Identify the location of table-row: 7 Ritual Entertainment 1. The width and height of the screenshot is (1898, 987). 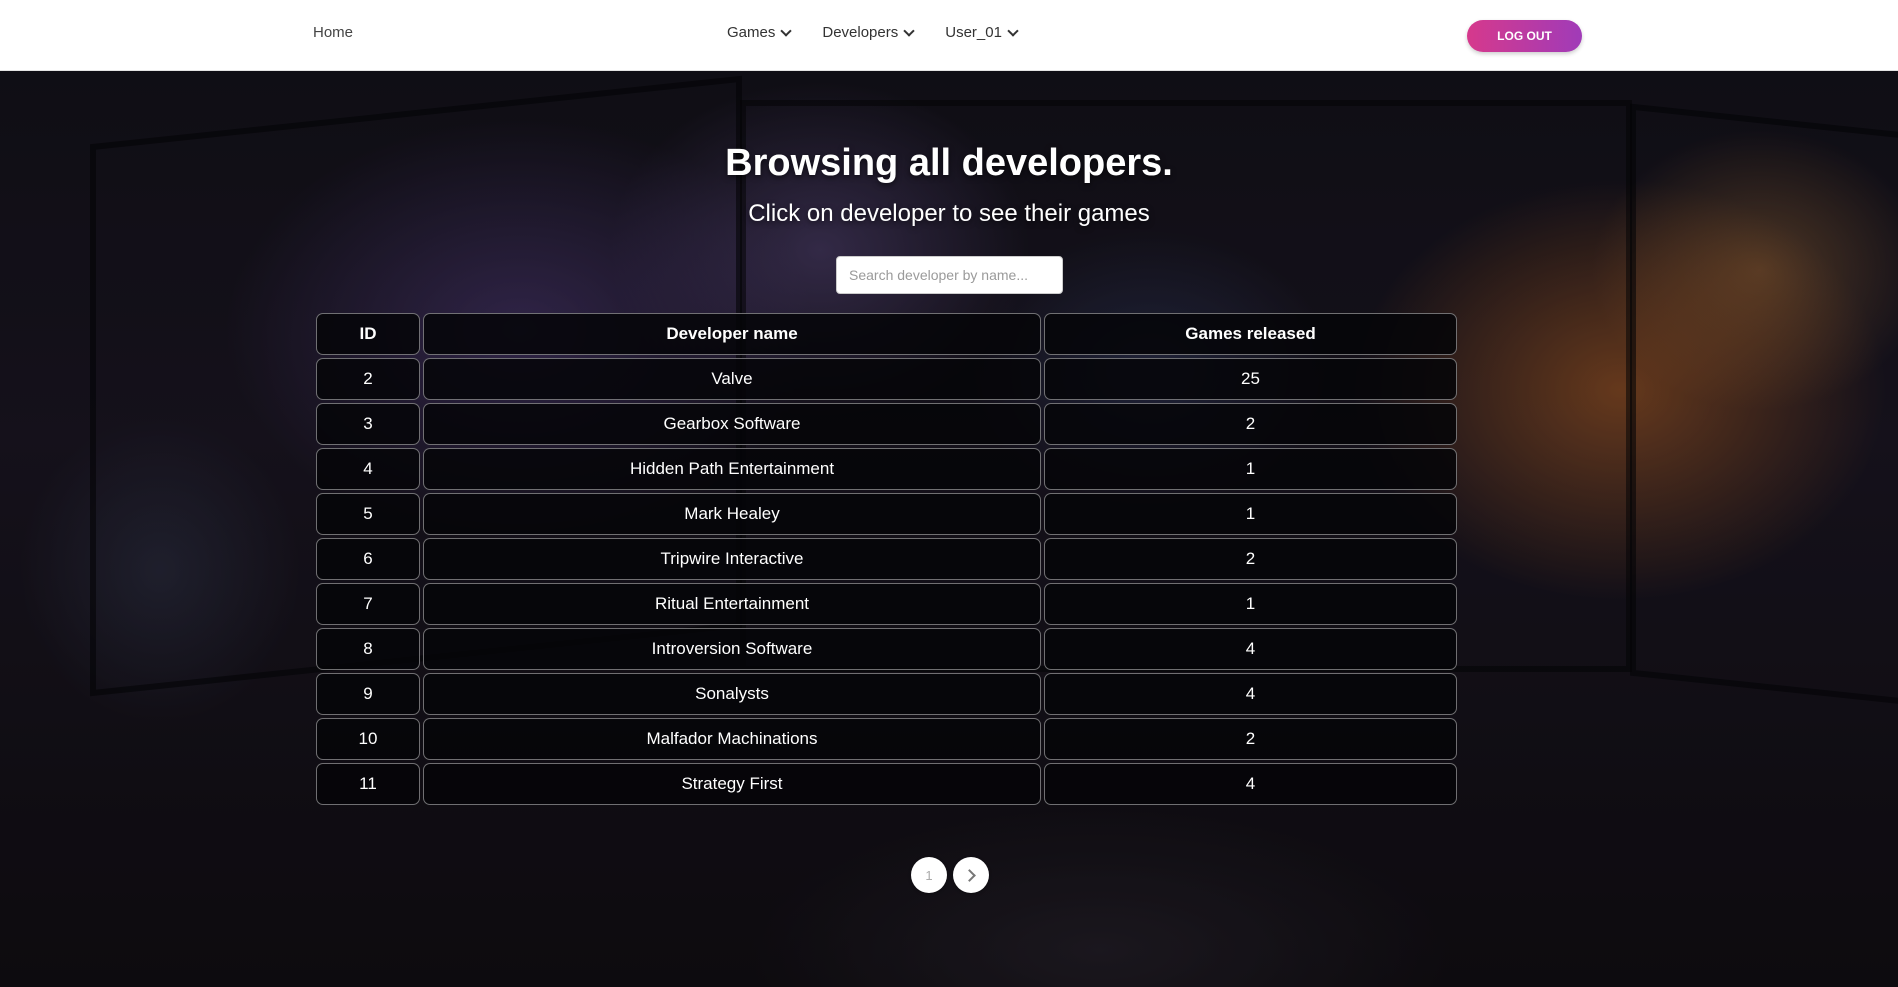
(886, 604).